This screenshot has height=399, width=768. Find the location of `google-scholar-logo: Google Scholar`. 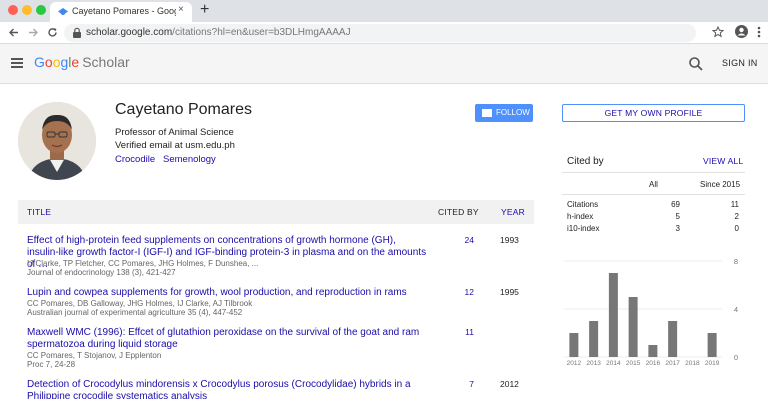

google-scholar-logo: Google Scholar is located at coordinates (82, 62).